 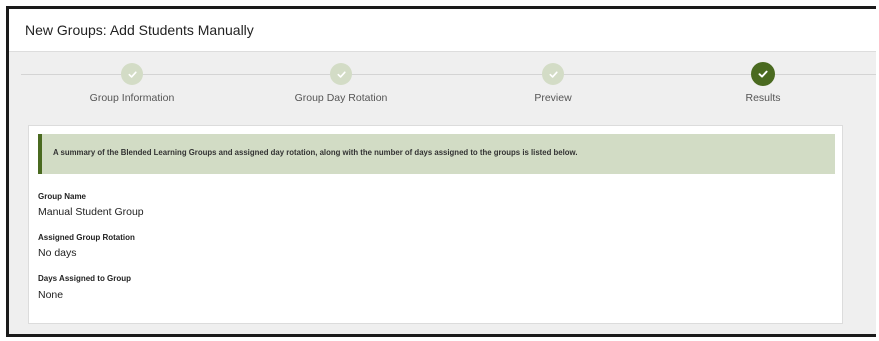 What do you see at coordinates (51, 295) in the screenshot?
I see `days-assigned-value: None` at bounding box center [51, 295].